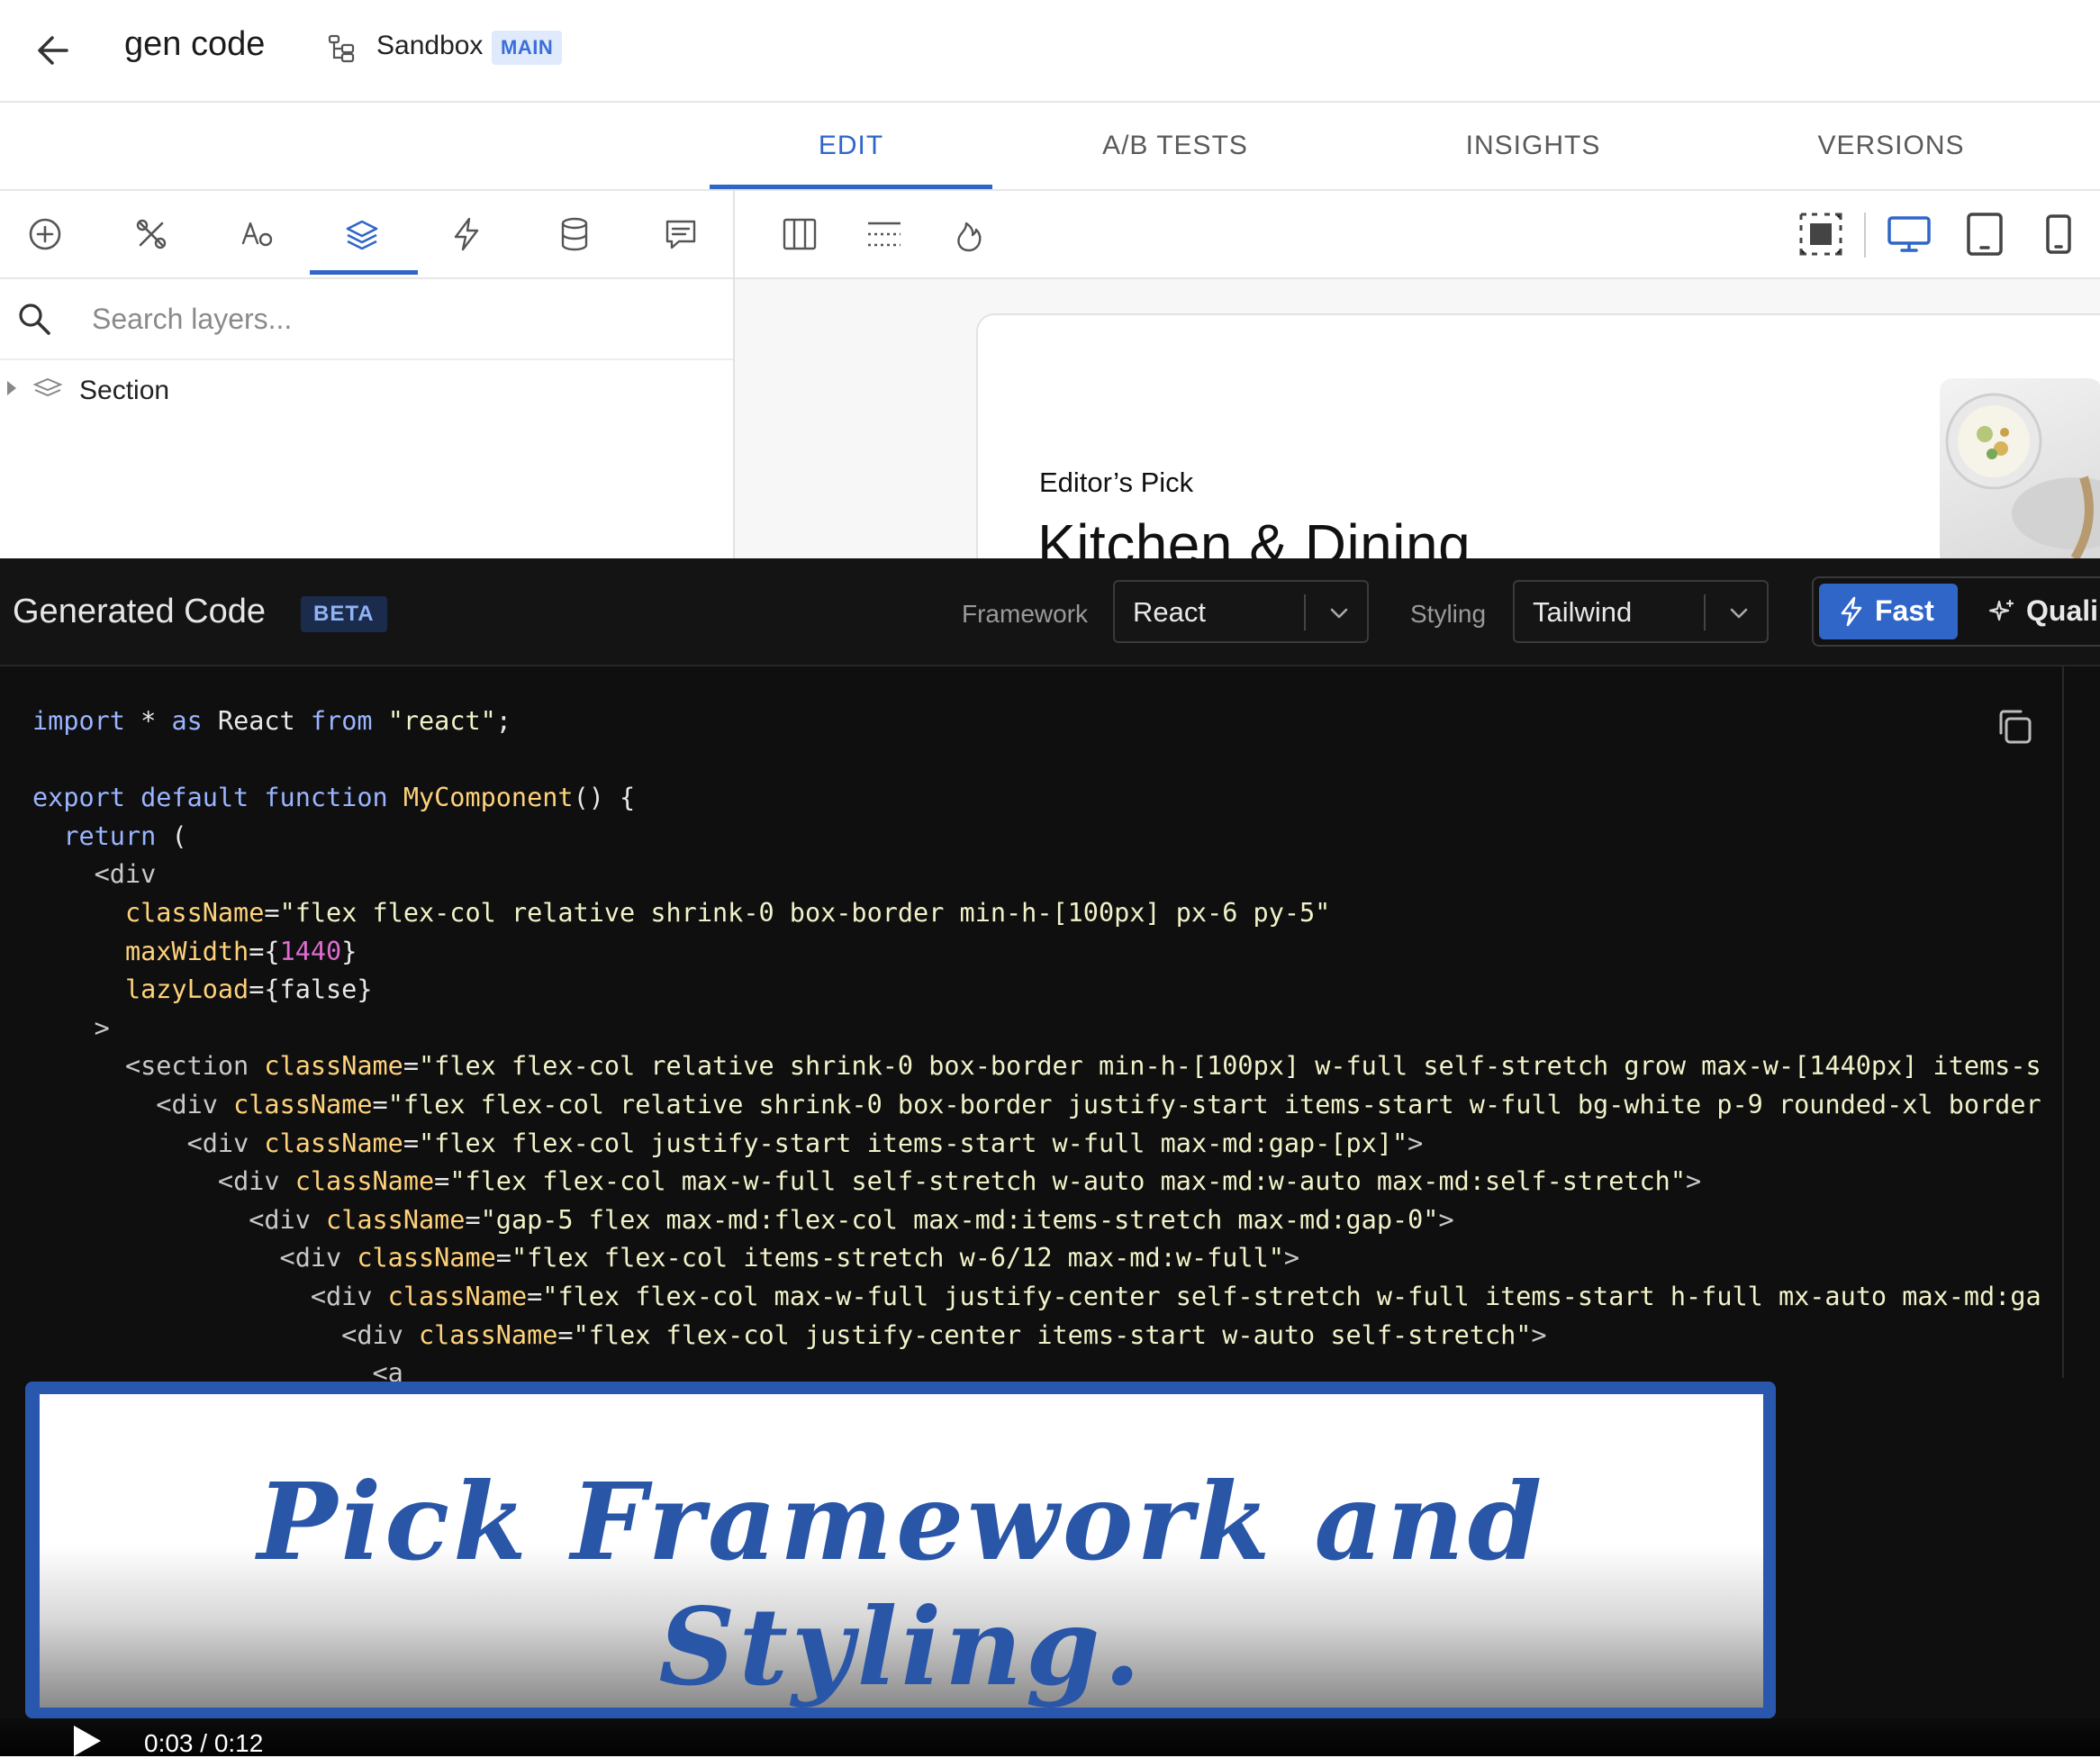 The height and width of the screenshot is (1758, 2100). What do you see at coordinates (1641, 611) in the screenshot?
I see `styling-select: Tailwind` at bounding box center [1641, 611].